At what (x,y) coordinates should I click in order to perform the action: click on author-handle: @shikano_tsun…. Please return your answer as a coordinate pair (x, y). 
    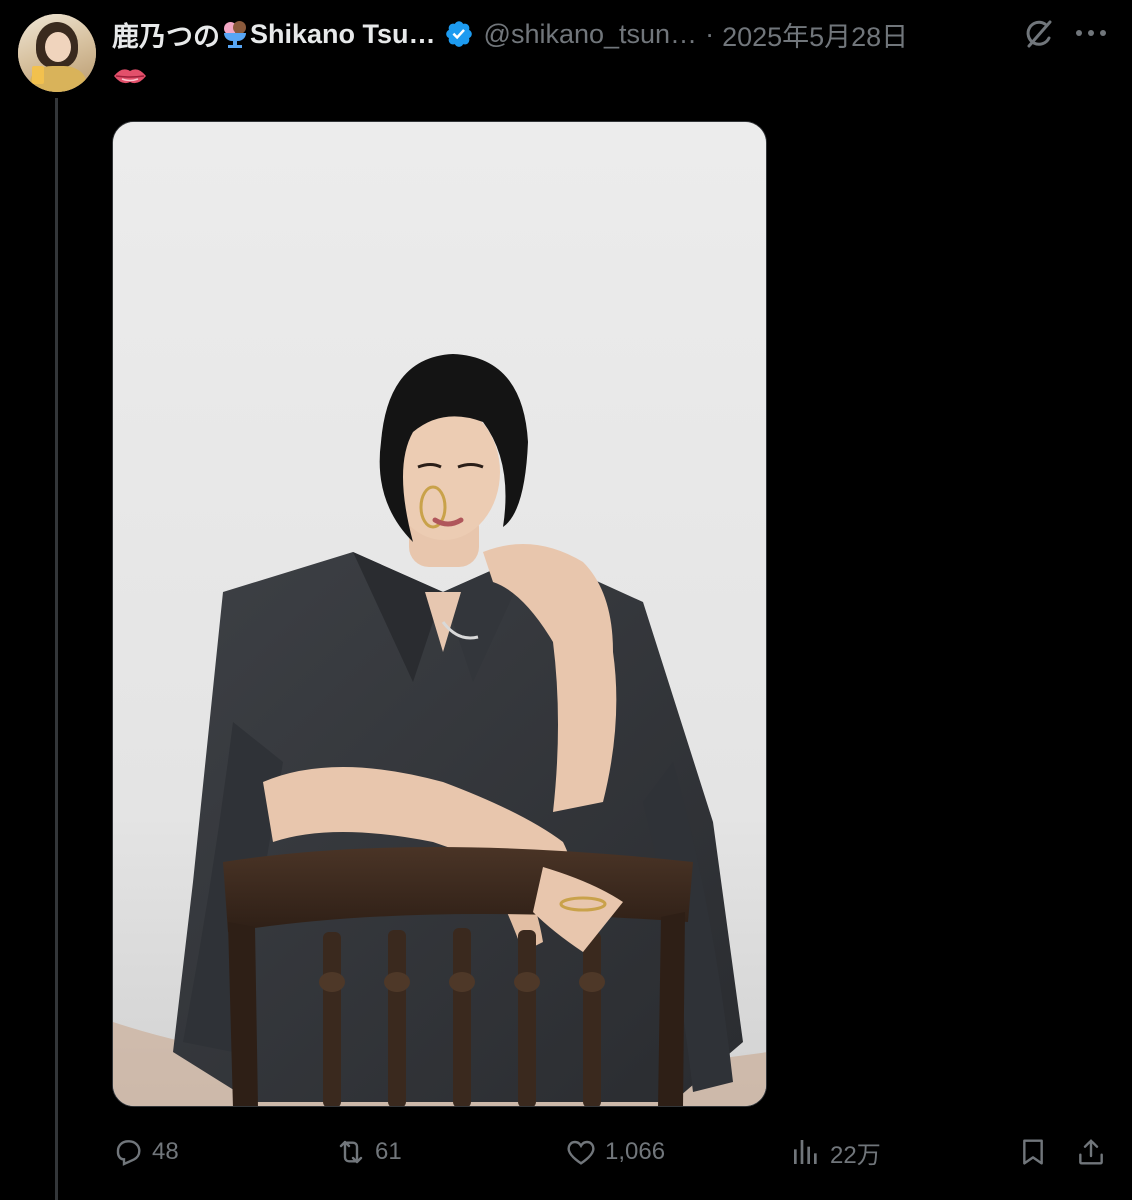
    Looking at the image, I should click on (591, 34).